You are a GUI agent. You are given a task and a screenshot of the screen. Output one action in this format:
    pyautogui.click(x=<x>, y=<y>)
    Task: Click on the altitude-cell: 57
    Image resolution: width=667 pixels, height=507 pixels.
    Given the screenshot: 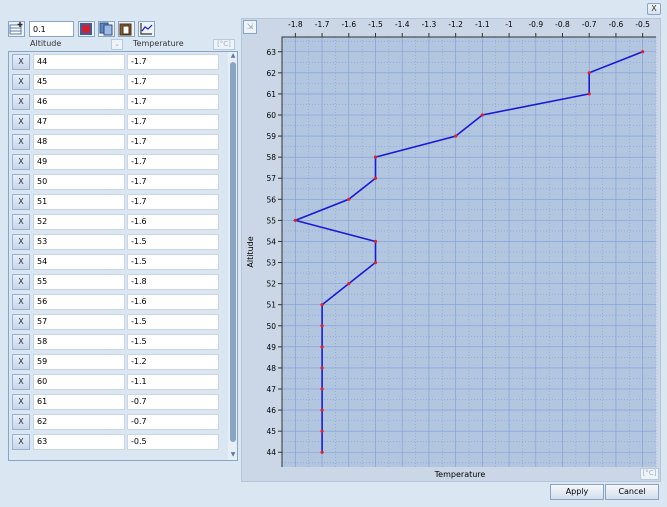 What is the action you would take?
    pyautogui.click(x=79, y=322)
    